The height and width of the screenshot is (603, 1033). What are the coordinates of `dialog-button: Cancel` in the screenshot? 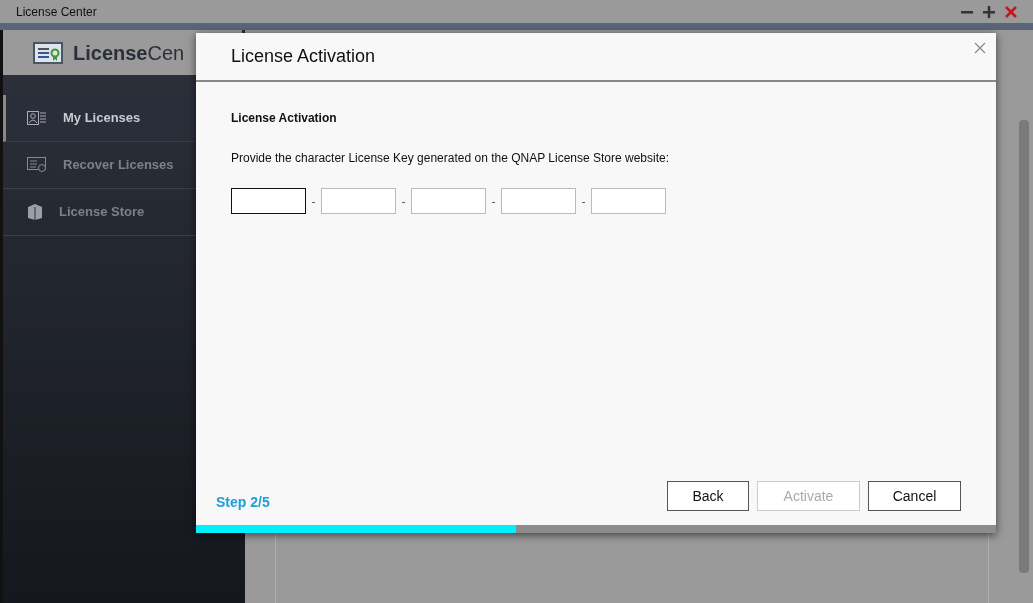 It's located at (914, 496).